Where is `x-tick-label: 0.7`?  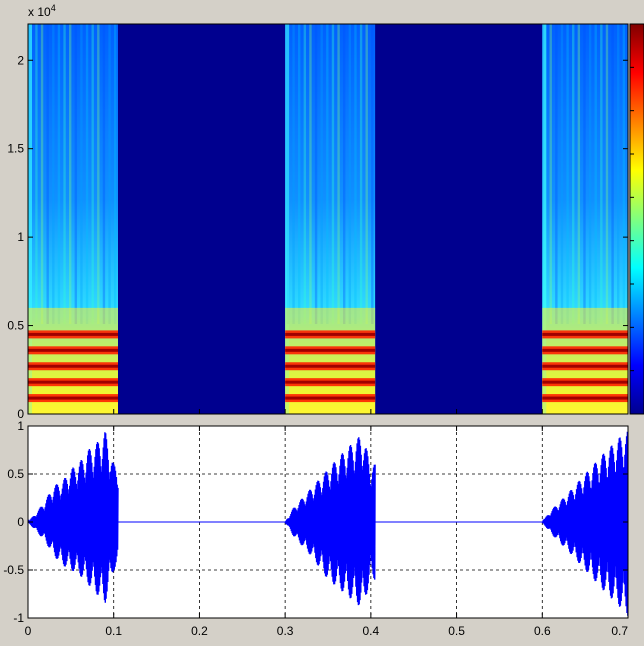 x-tick-label: 0.7 is located at coordinates (619, 631).